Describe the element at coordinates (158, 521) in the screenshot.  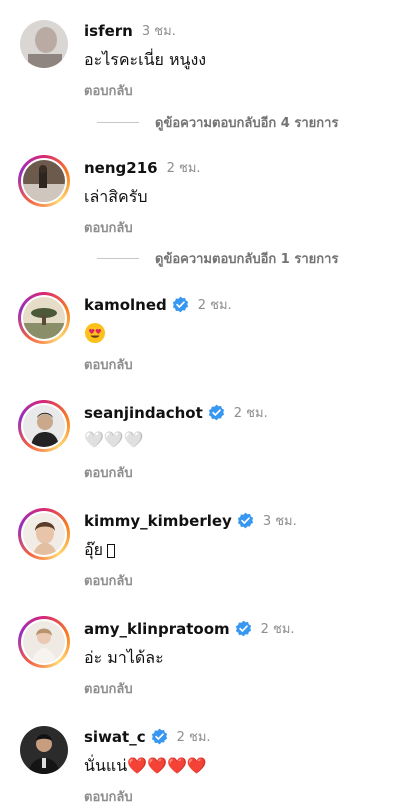
I see `username: kimmy_kimberley` at that location.